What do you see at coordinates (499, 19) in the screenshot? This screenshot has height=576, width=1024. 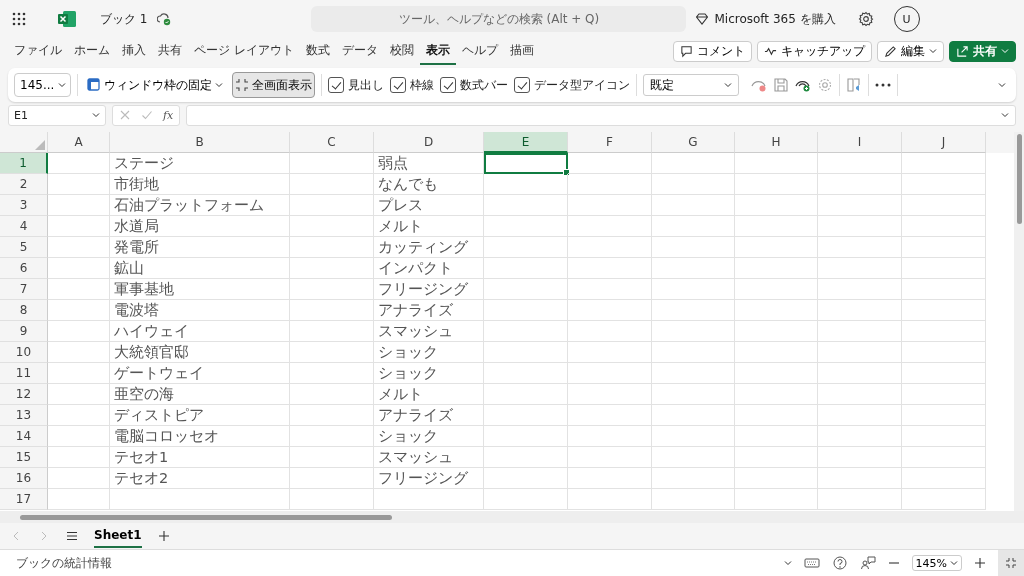 I see `search-field: ツール、ヘルプなどの検索 (Alt + Q)` at bounding box center [499, 19].